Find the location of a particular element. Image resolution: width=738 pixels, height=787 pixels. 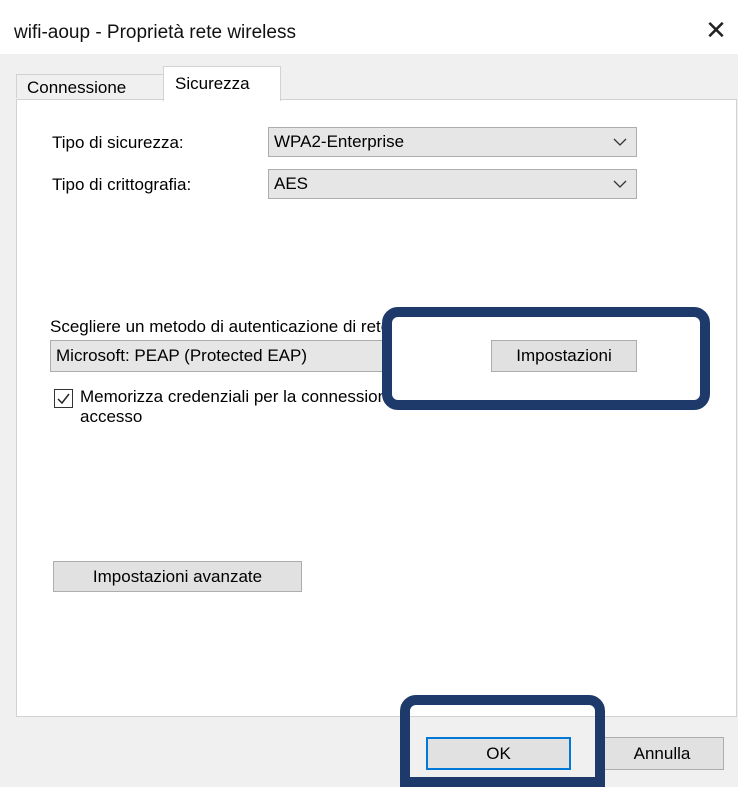

security-type-value: WPA2-Enterprise is located at coordinates (339, 141).